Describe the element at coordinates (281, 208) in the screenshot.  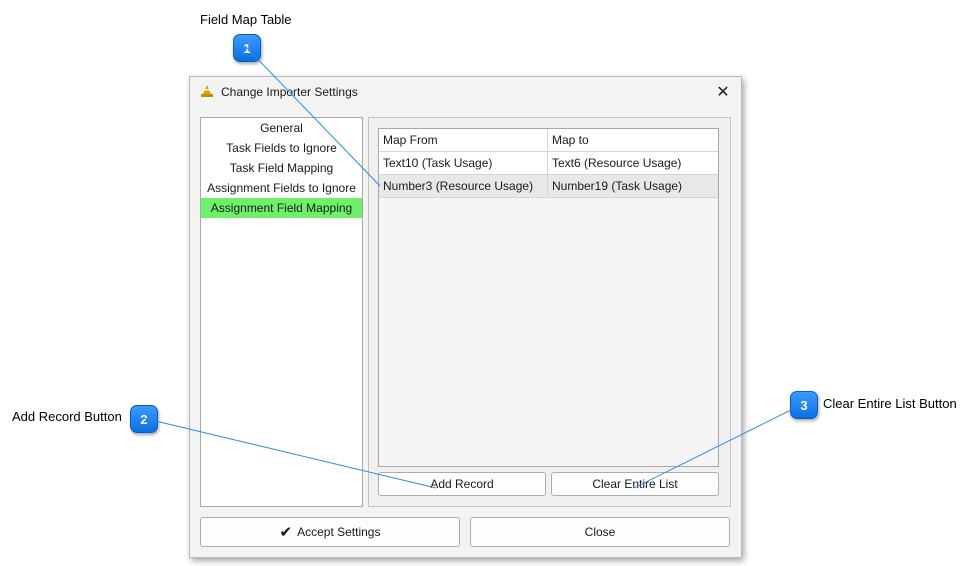
I see `nav-item-assignment-field-mapping: Assignment Field Mapping` at that location.